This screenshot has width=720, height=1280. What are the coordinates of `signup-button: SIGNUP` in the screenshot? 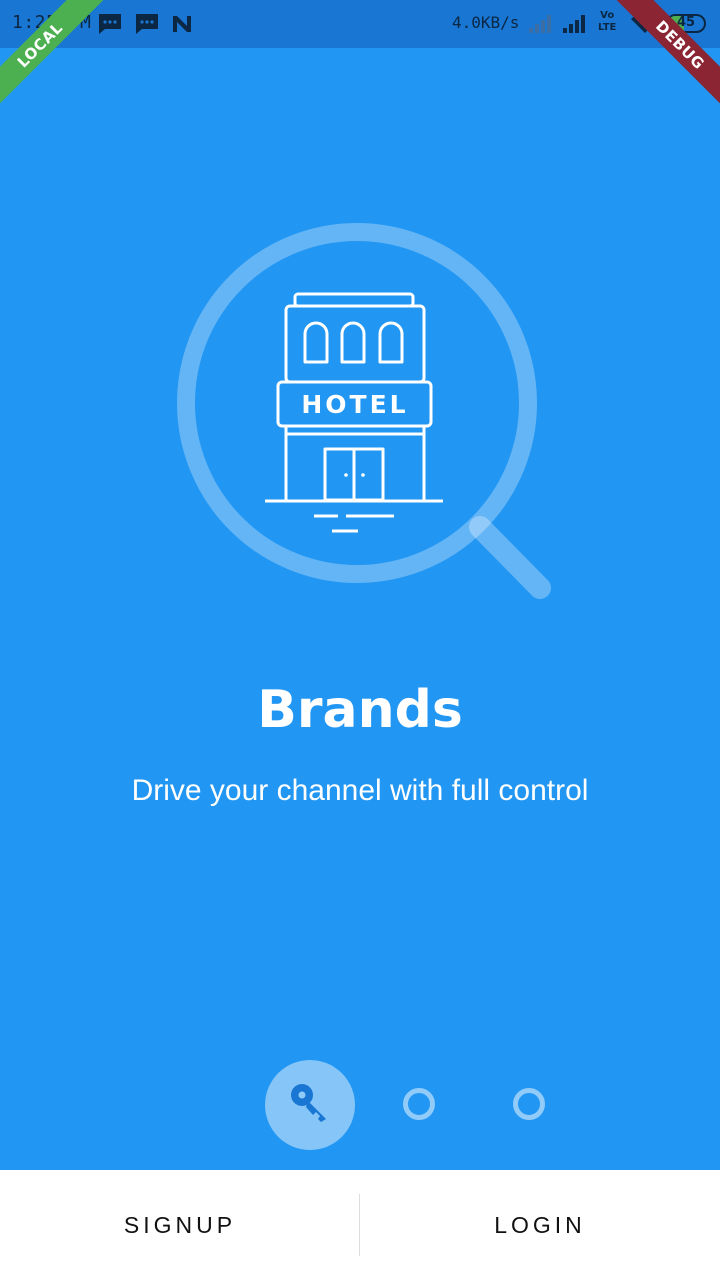 It's located at (180, 1225).